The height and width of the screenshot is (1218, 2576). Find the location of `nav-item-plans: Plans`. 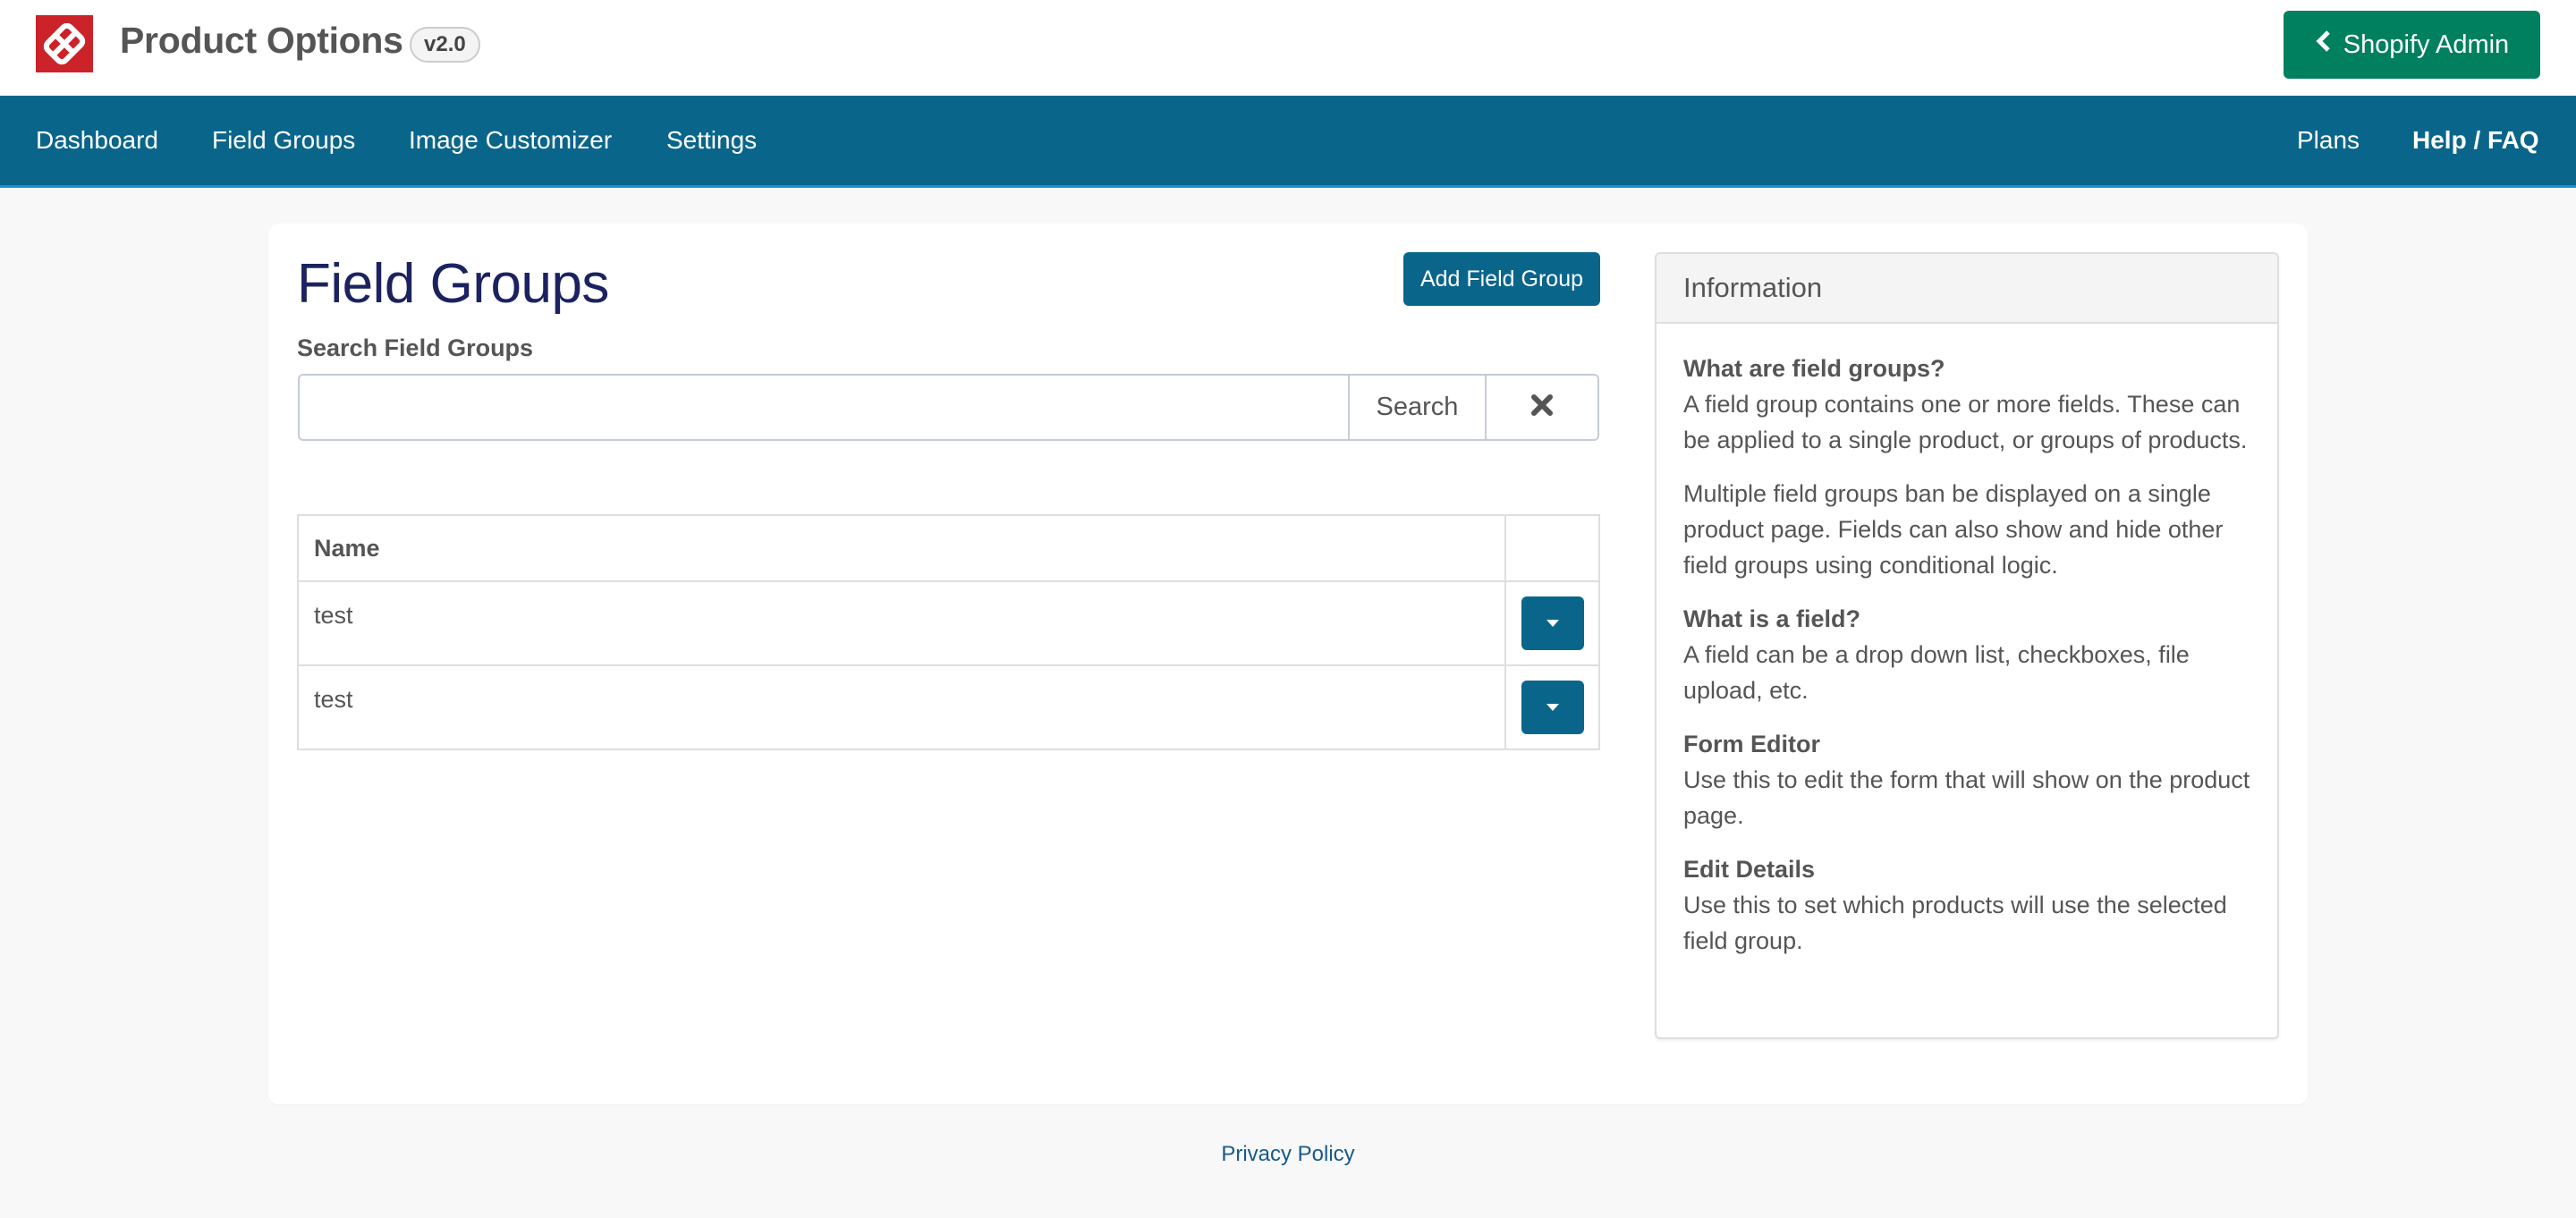

nav-item-plans: Plans is located at coordinates (2328, 140).